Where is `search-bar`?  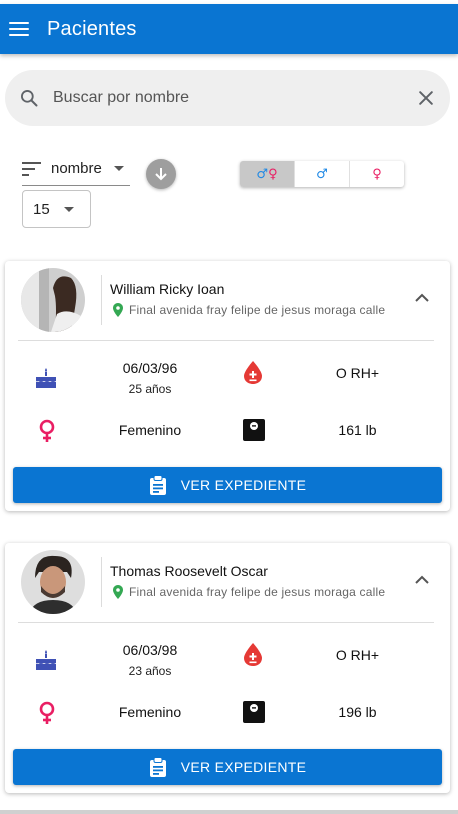
search-bar is located at coordinates (227, 98).